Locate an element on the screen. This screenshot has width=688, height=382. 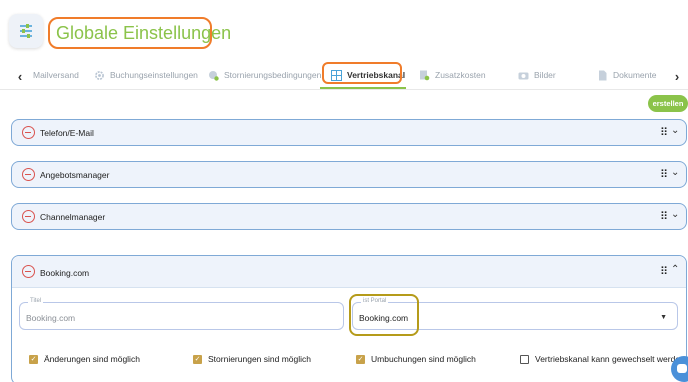
tab-zusatzkosten: Zusatzkosten is located at coordinates (452, 75).